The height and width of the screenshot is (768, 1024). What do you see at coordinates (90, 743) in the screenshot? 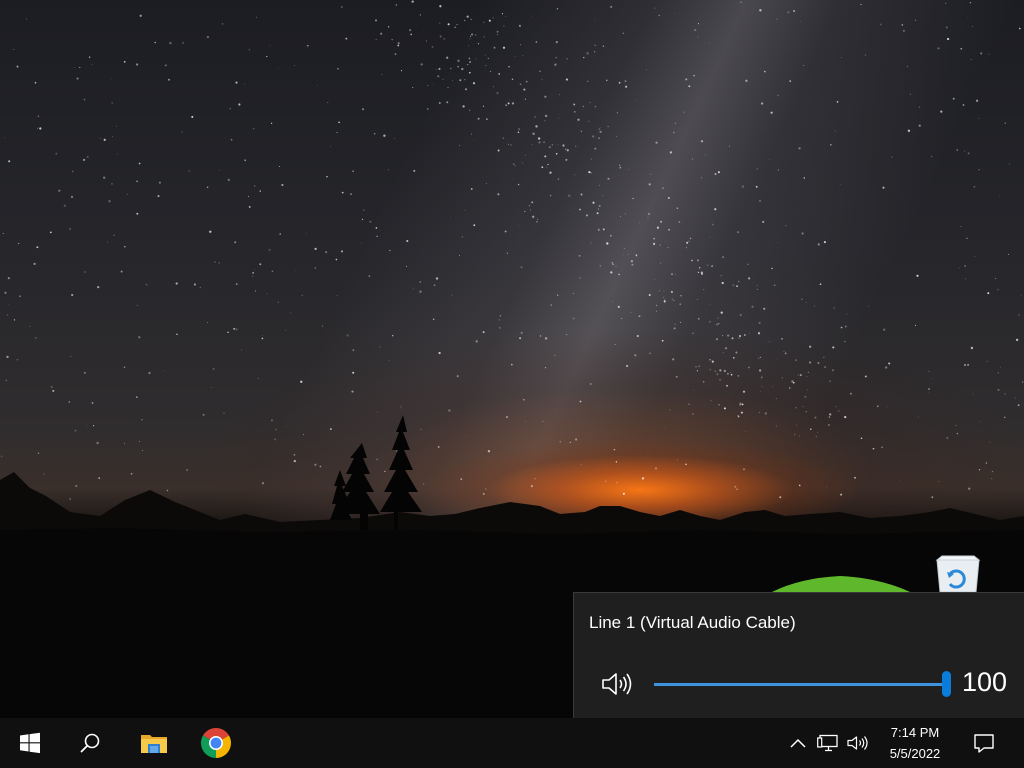
I see `search-button` at bounding box center [90, 743].